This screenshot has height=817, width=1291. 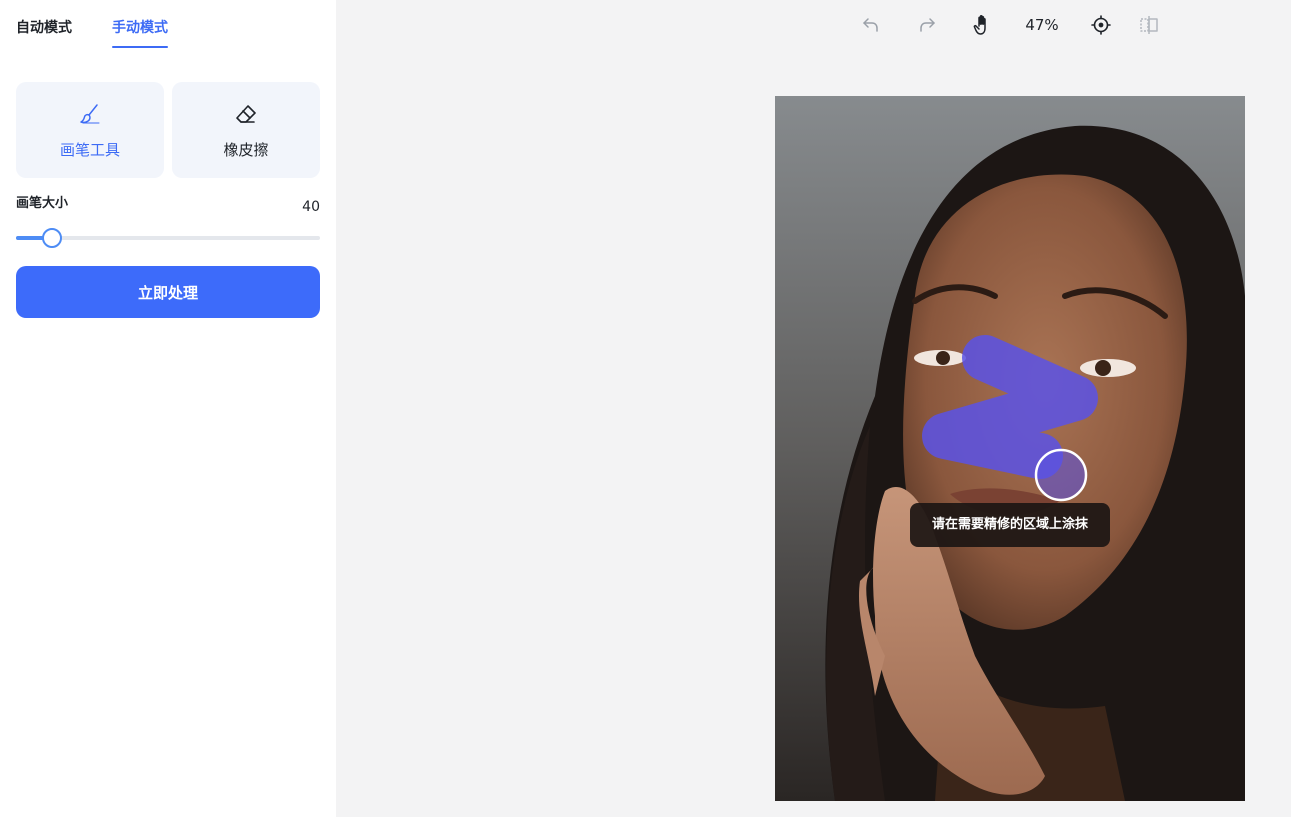 What do you see at coordinates (1042, 25) in the screenshot?
I see `zoom-level: 47%` at bounding box center [1042, 25].